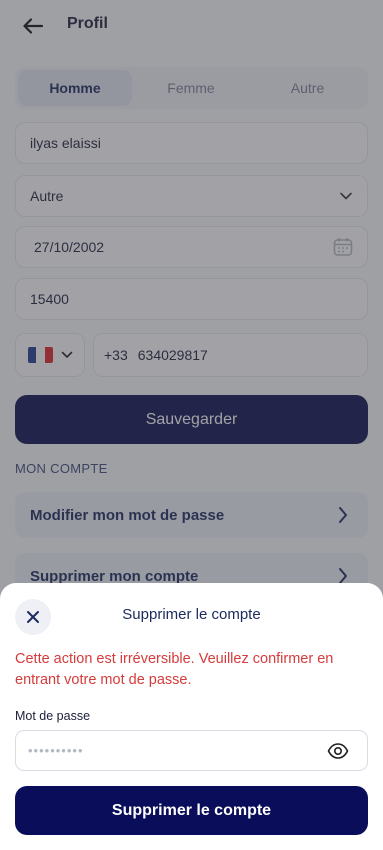 This screenshot has height=850, width=383. I want to click on sheet-title: Supprimer le compte, so click(191, 614).